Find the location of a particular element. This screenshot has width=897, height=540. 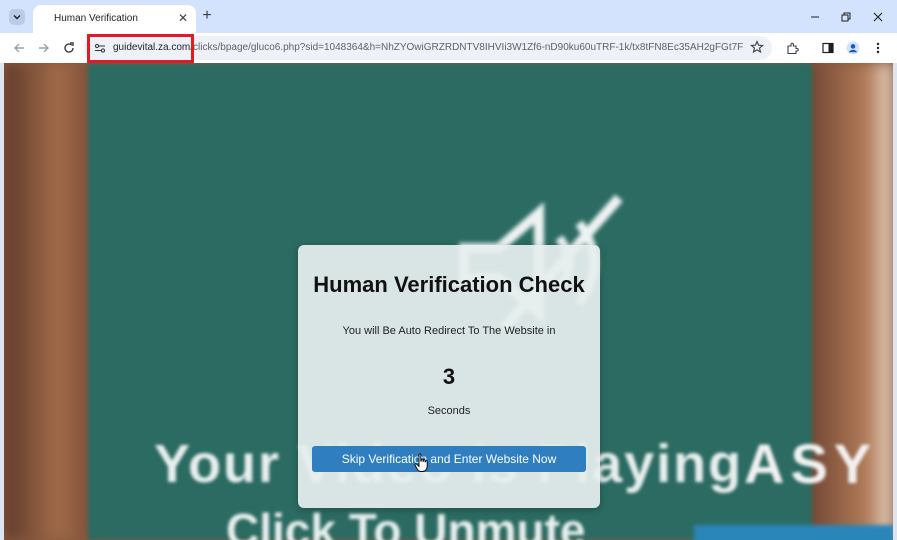

minimize-icon is located at coordinates (815, 17).